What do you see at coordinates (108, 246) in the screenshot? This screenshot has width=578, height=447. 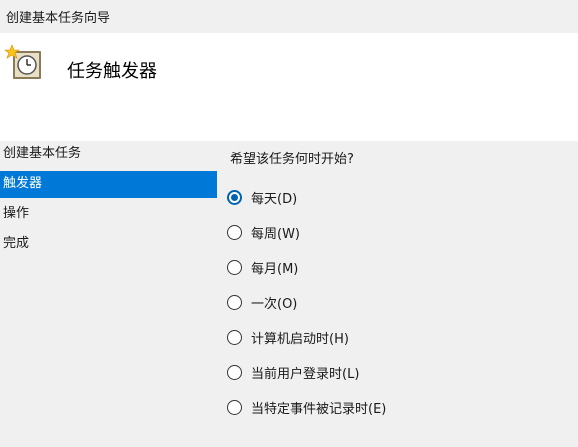 I see `sidebar-item-finish: 完成` at bounding box center [108, 246].